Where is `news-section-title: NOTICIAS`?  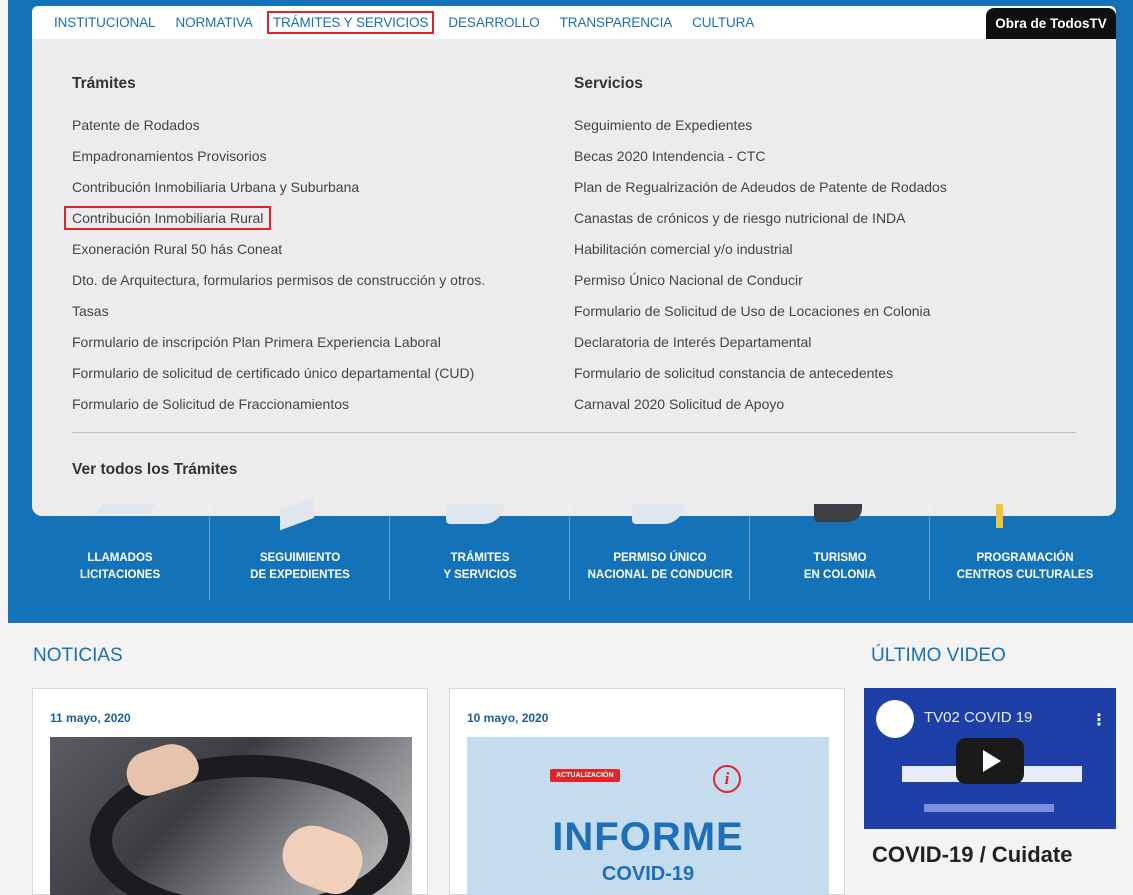
news-section-title: NOTICIAS is located at coordinates (78, 655).